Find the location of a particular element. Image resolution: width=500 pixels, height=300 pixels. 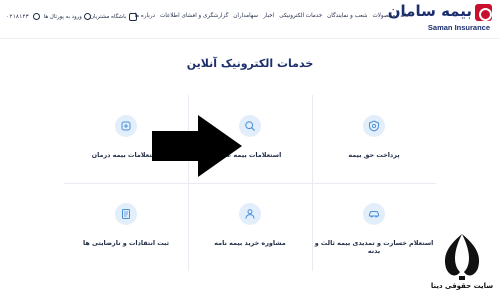

page-title: خدمات الکترونیک آنلاین is located at coordinates (250, 63).